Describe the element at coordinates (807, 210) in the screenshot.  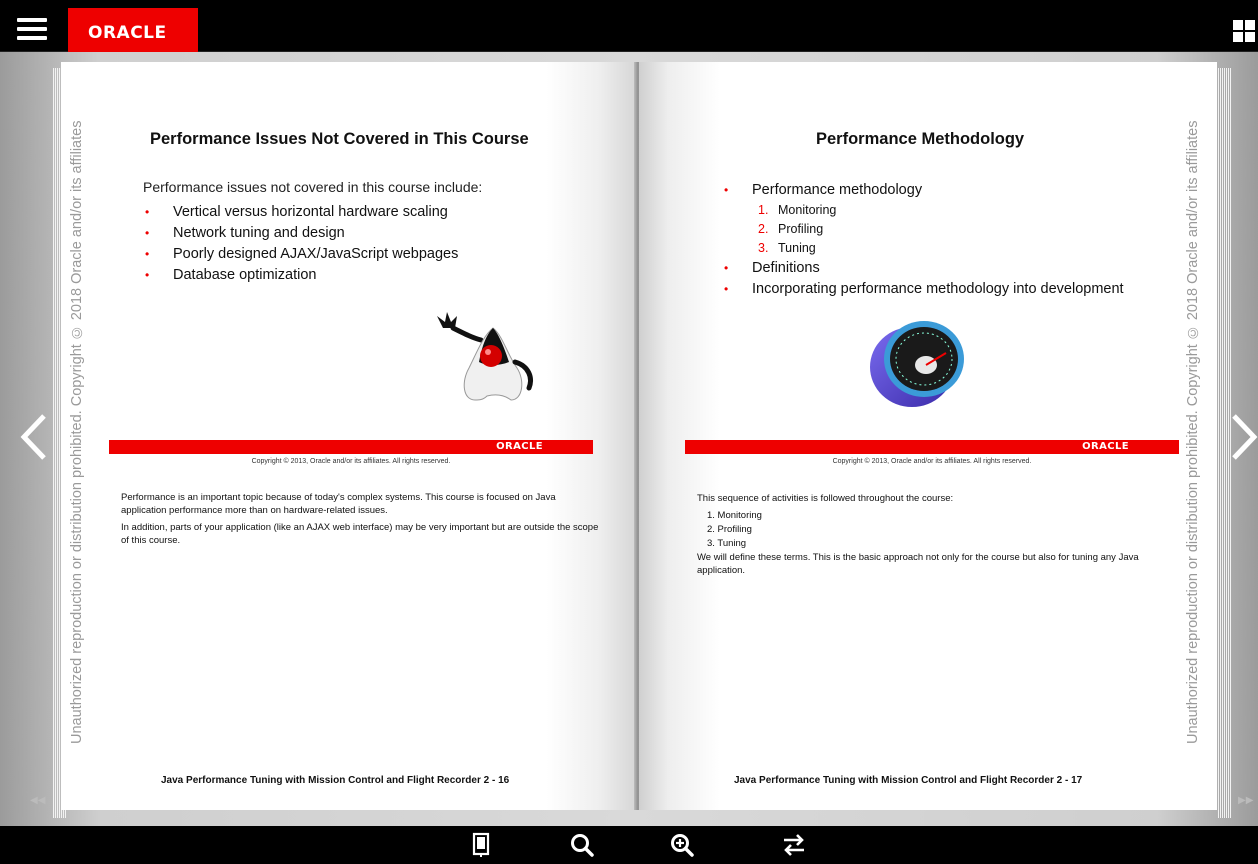
I see `sub-item-text: Monitoring` at that location.